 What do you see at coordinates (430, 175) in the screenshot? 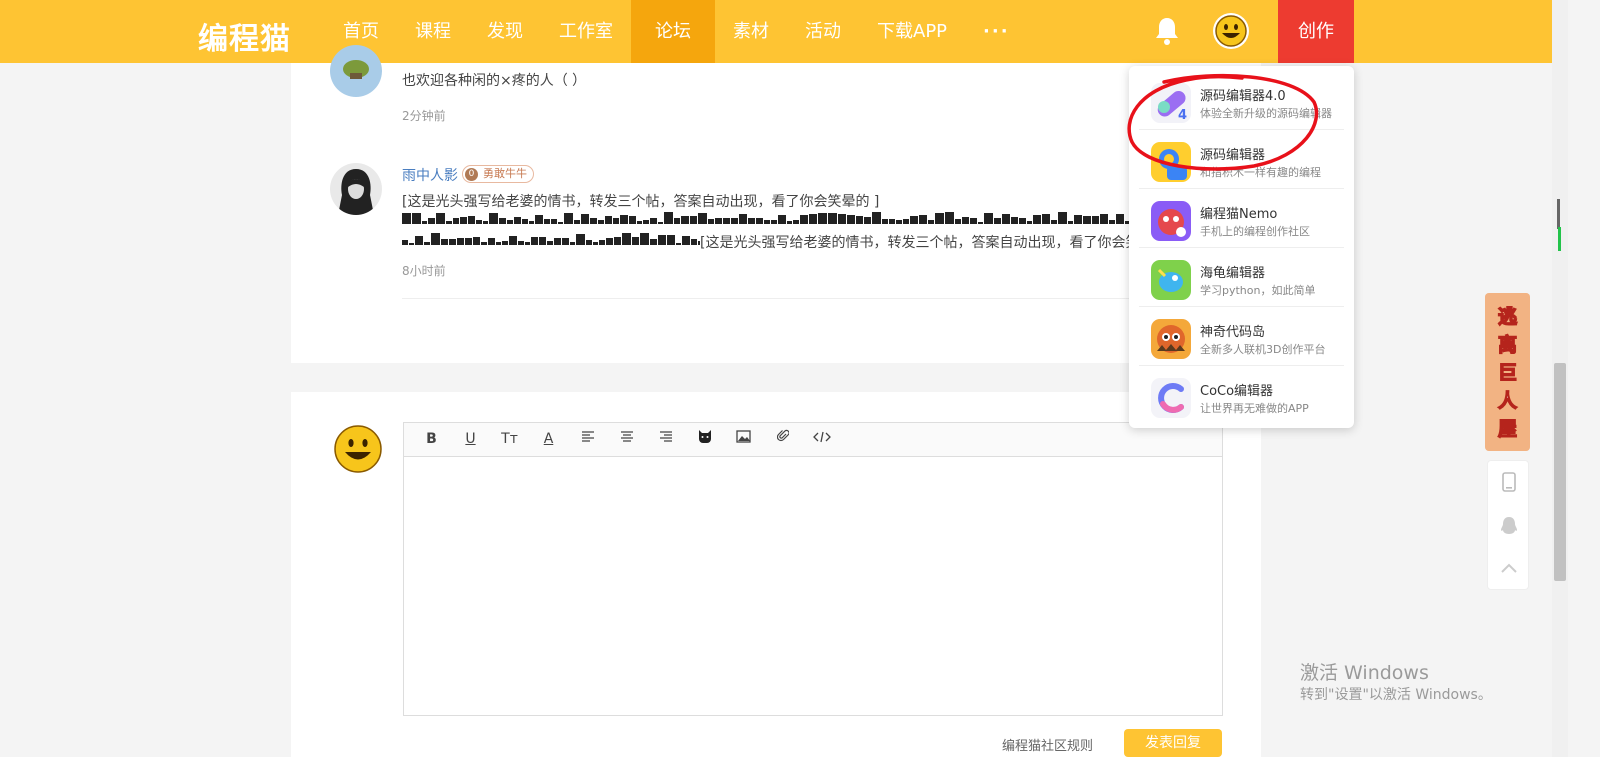
I see `comment-username: 雨中人影` at bounding box center [430, 175].